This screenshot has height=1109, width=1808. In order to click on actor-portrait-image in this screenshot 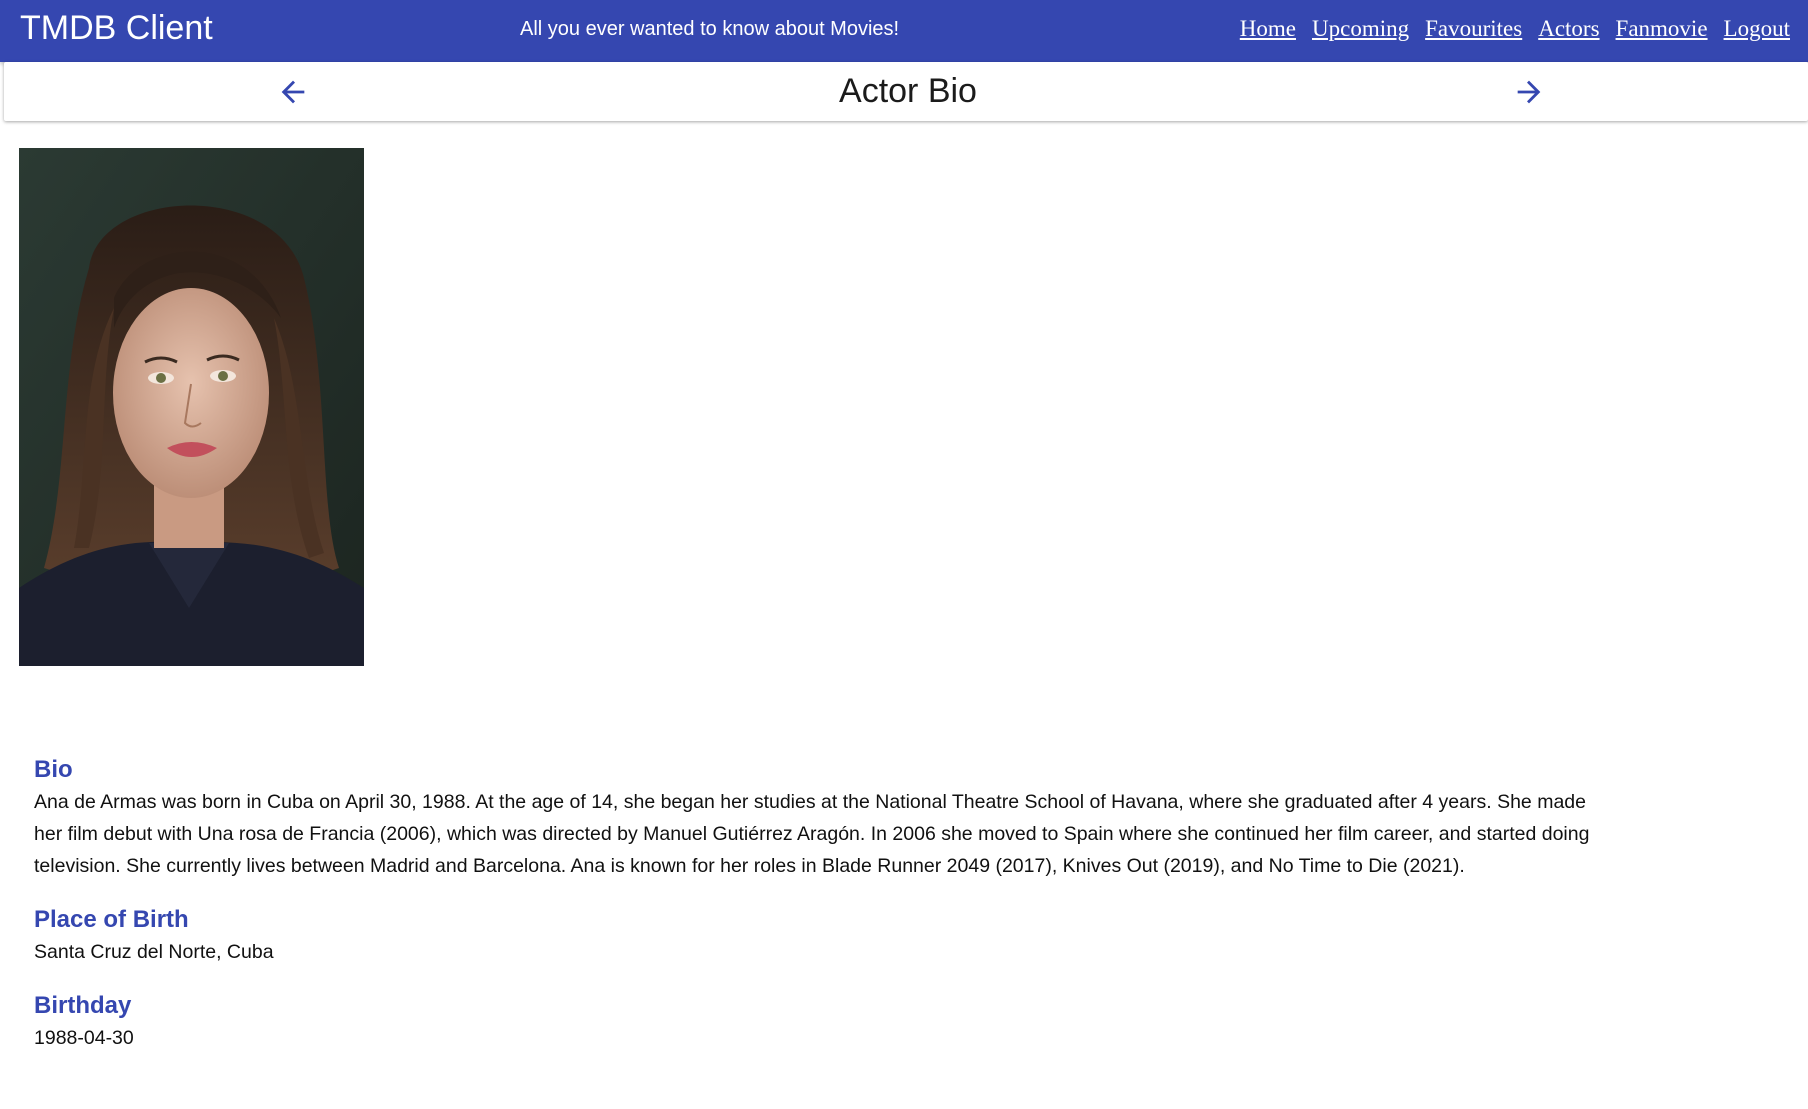, I will do `click(191, 407)`.